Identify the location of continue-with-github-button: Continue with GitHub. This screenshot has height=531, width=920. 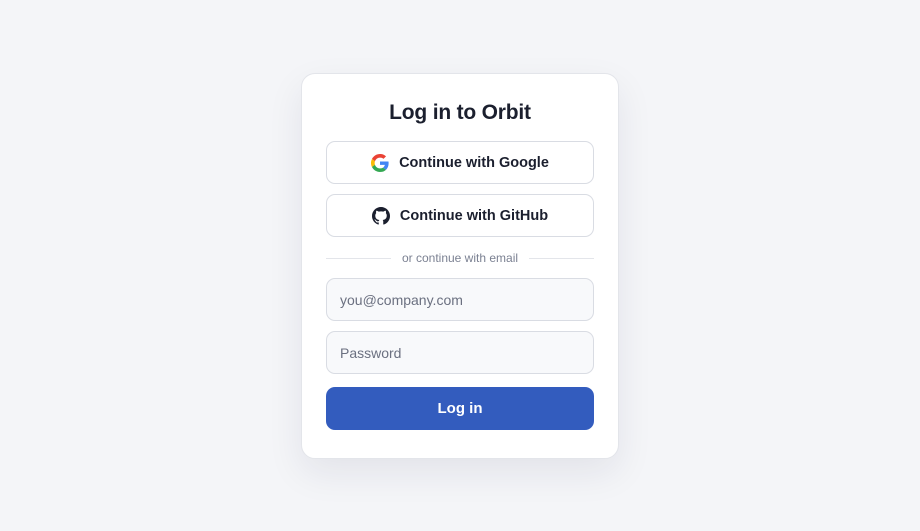
(460, 215).